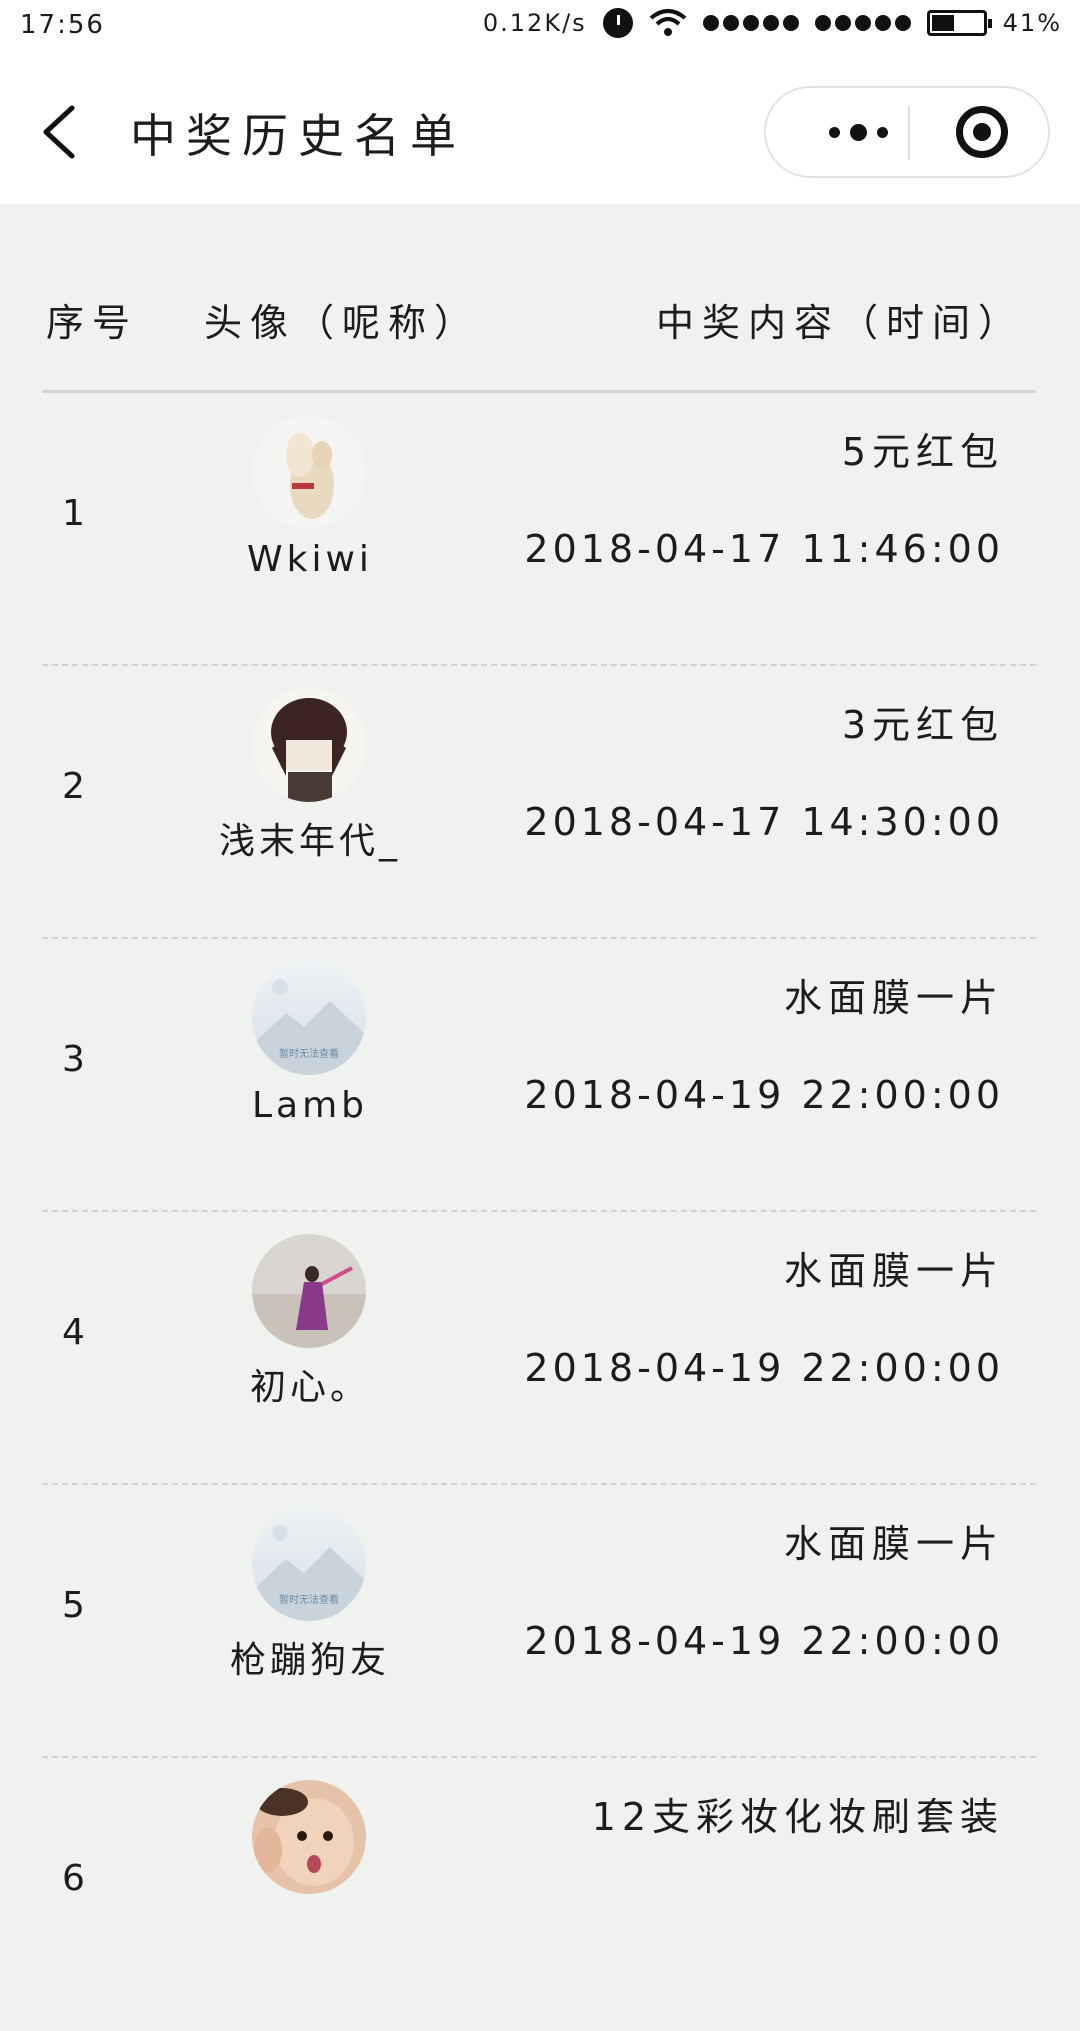  I want to click on nickname: 枪蹦狗友, so click(309, 1660).